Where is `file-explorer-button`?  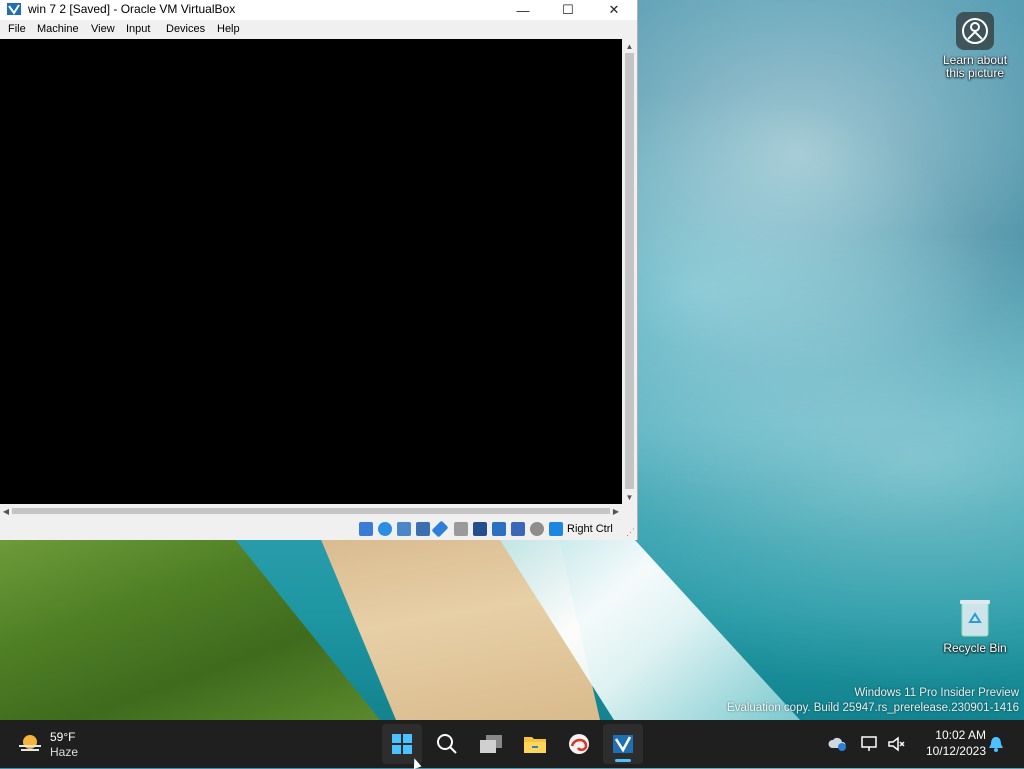 file-explorer-button is located at coordinates (535, 744).